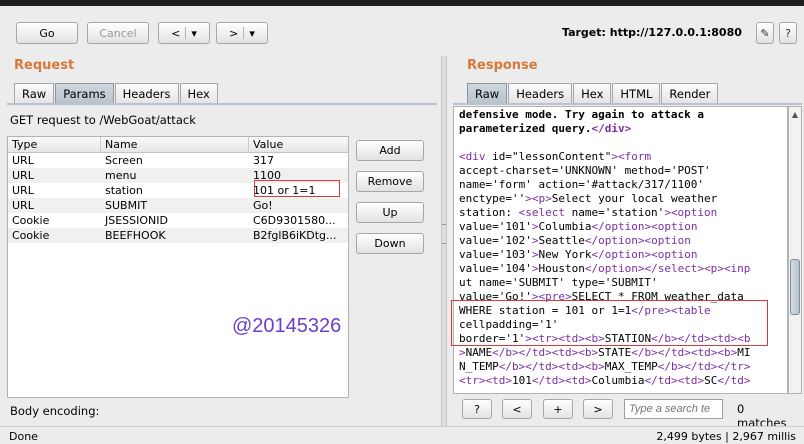 This screenshot has height=444, width=804. What do you see at coordinates (502, 65) in the screenshot?
I see `response-title: Response` at bounding box center [502, 65].